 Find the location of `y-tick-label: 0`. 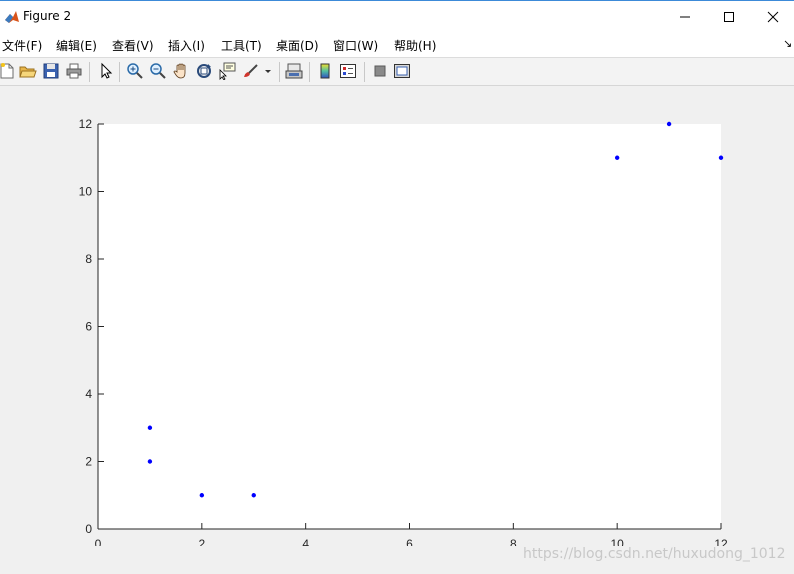

y-tick-label: 0 is located at coordinates (88, 529).